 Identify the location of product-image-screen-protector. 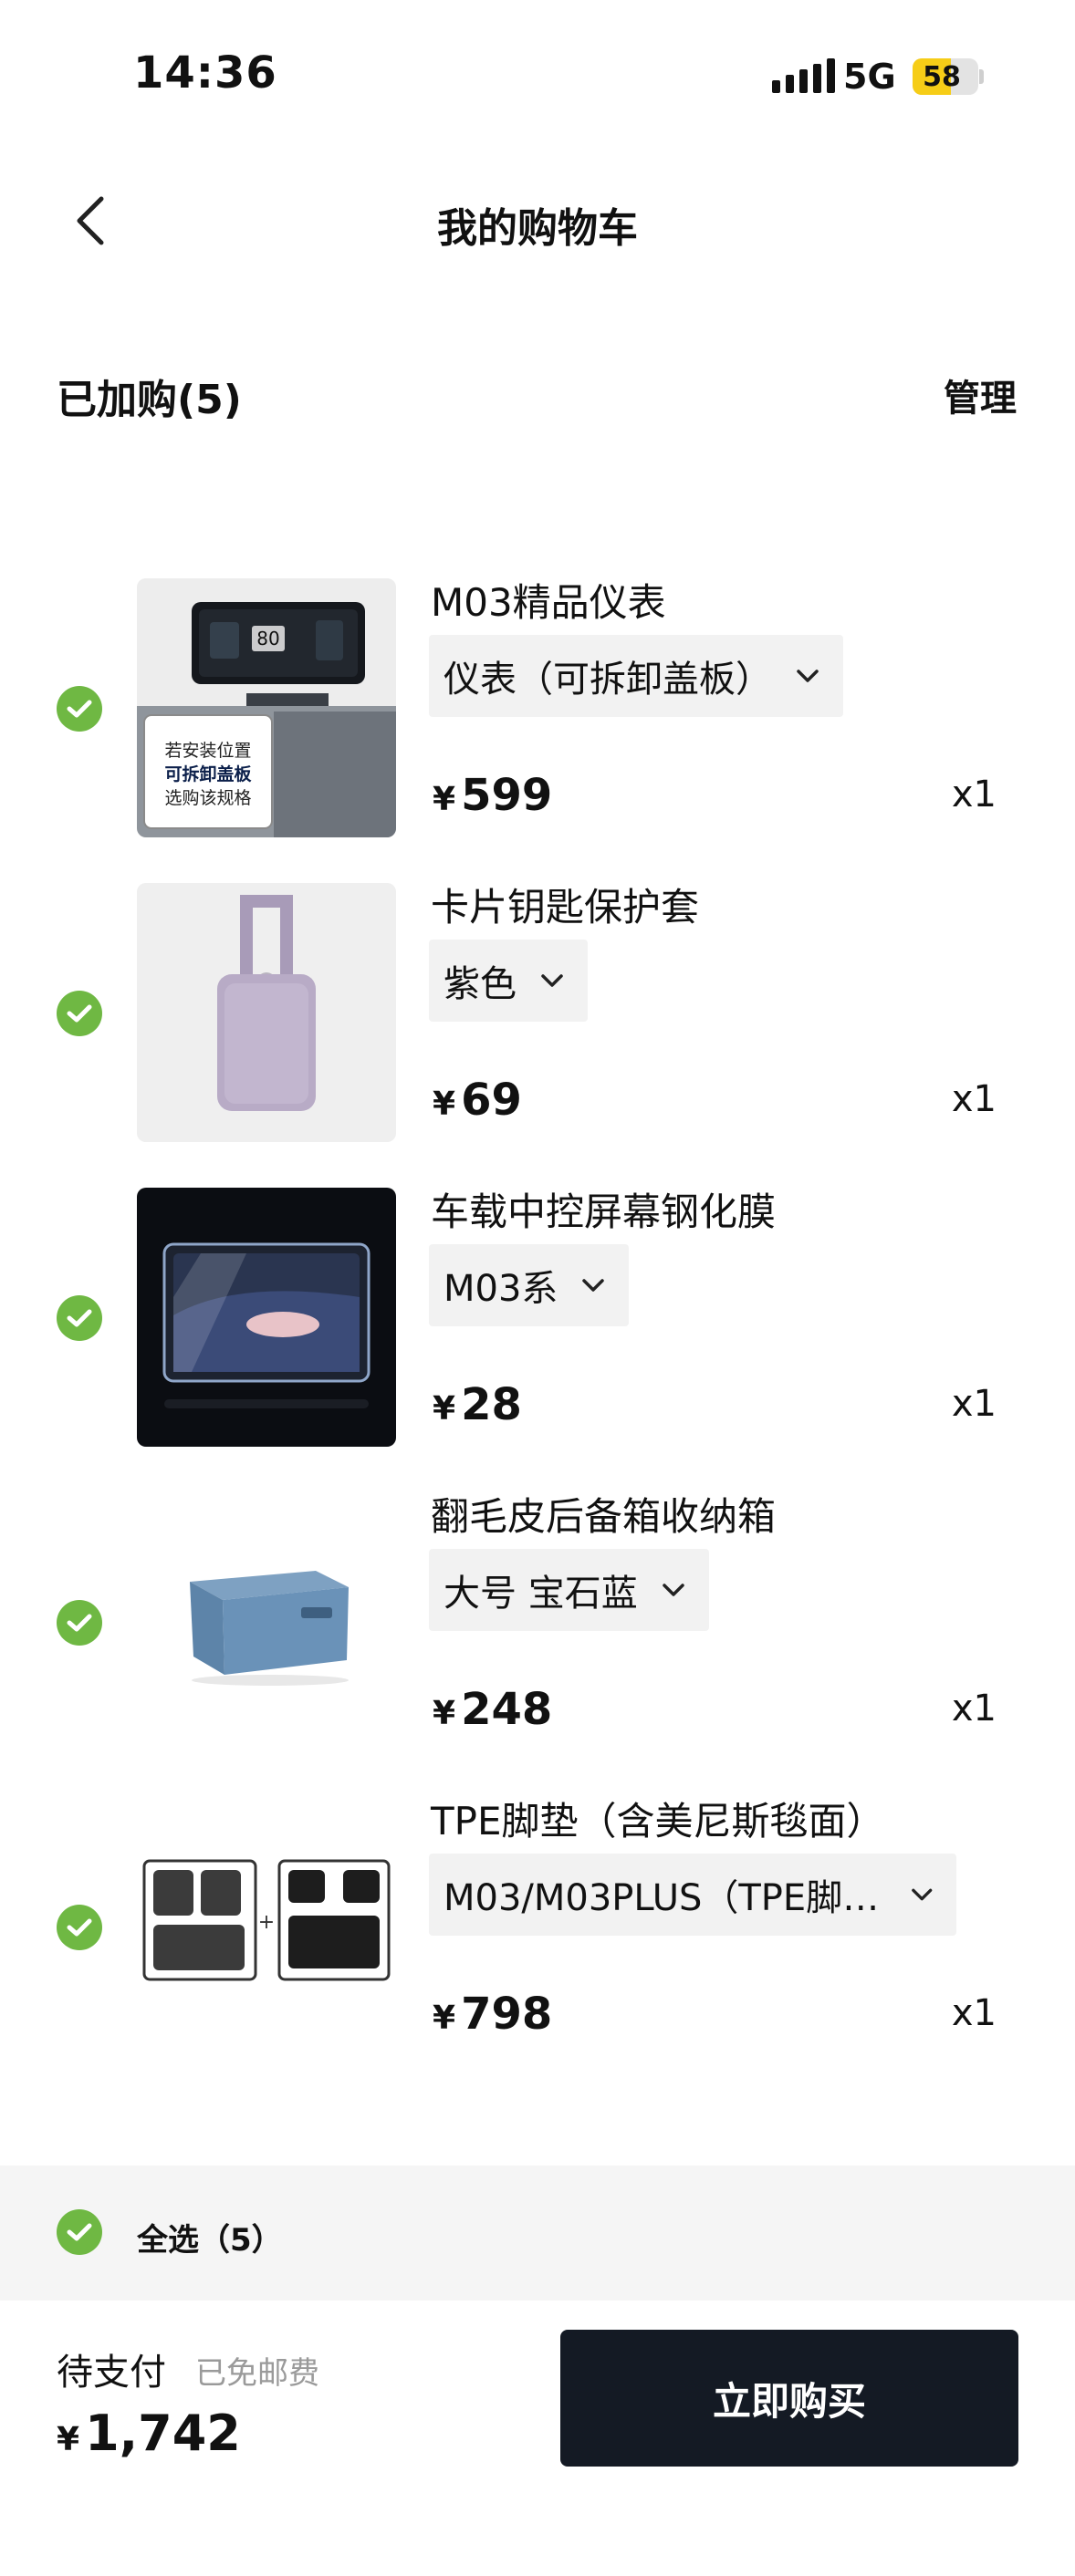
(267, 1317).